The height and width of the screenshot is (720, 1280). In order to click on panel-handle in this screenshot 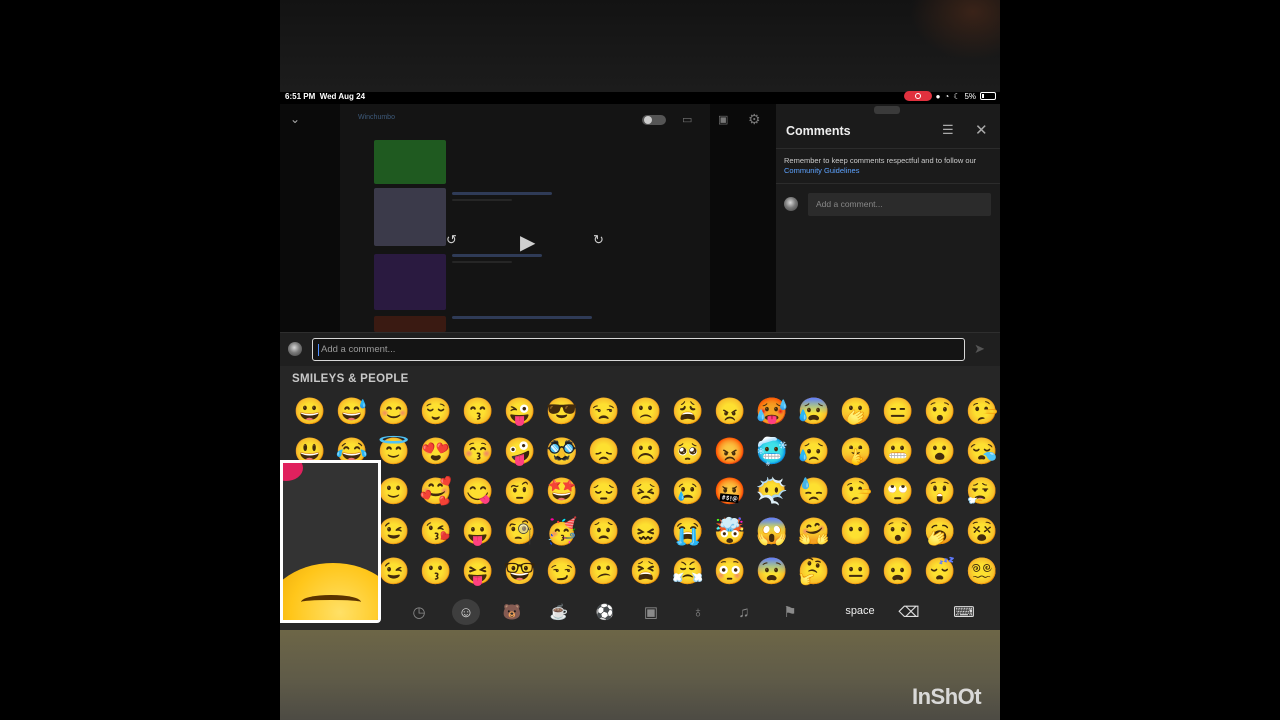, I will do `click(887, 110)`.